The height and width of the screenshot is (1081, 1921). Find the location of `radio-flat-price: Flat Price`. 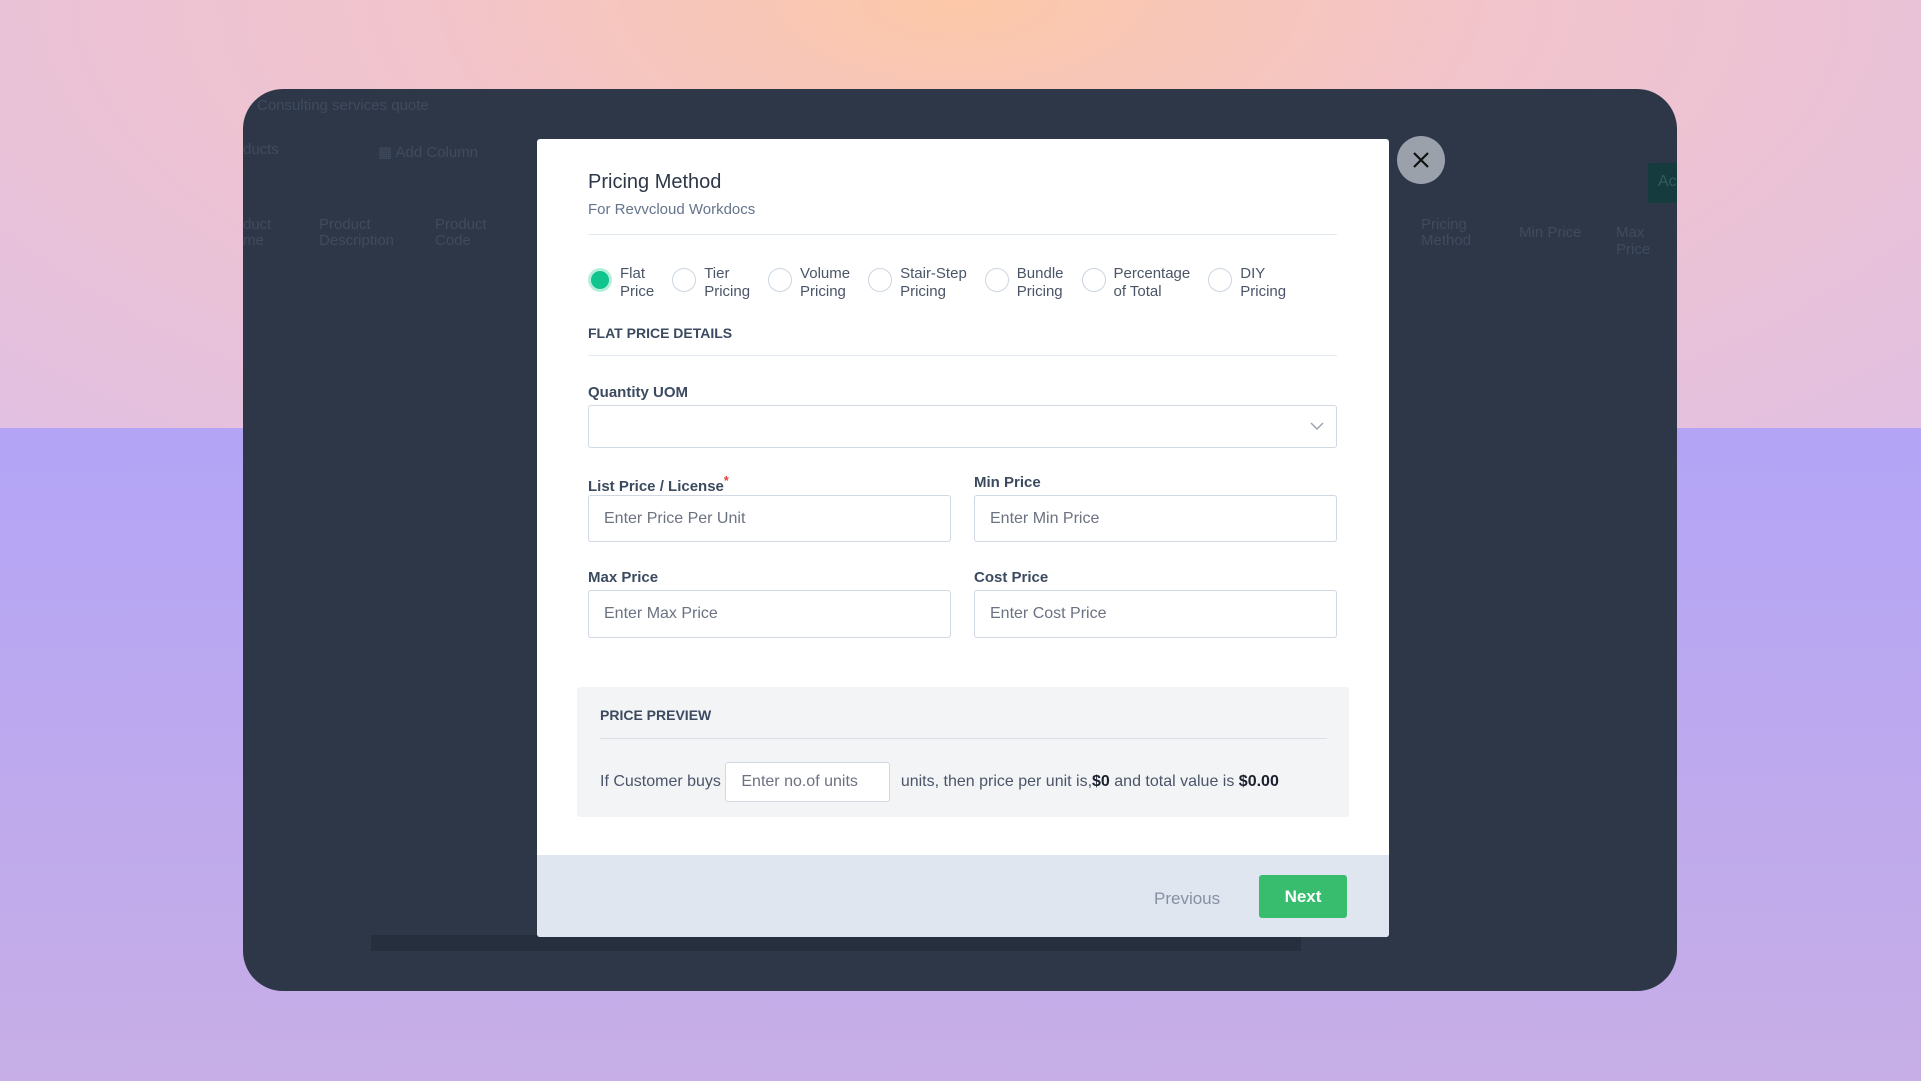

radio-flat-price: Flat Price is located at coordinates (621, 283).